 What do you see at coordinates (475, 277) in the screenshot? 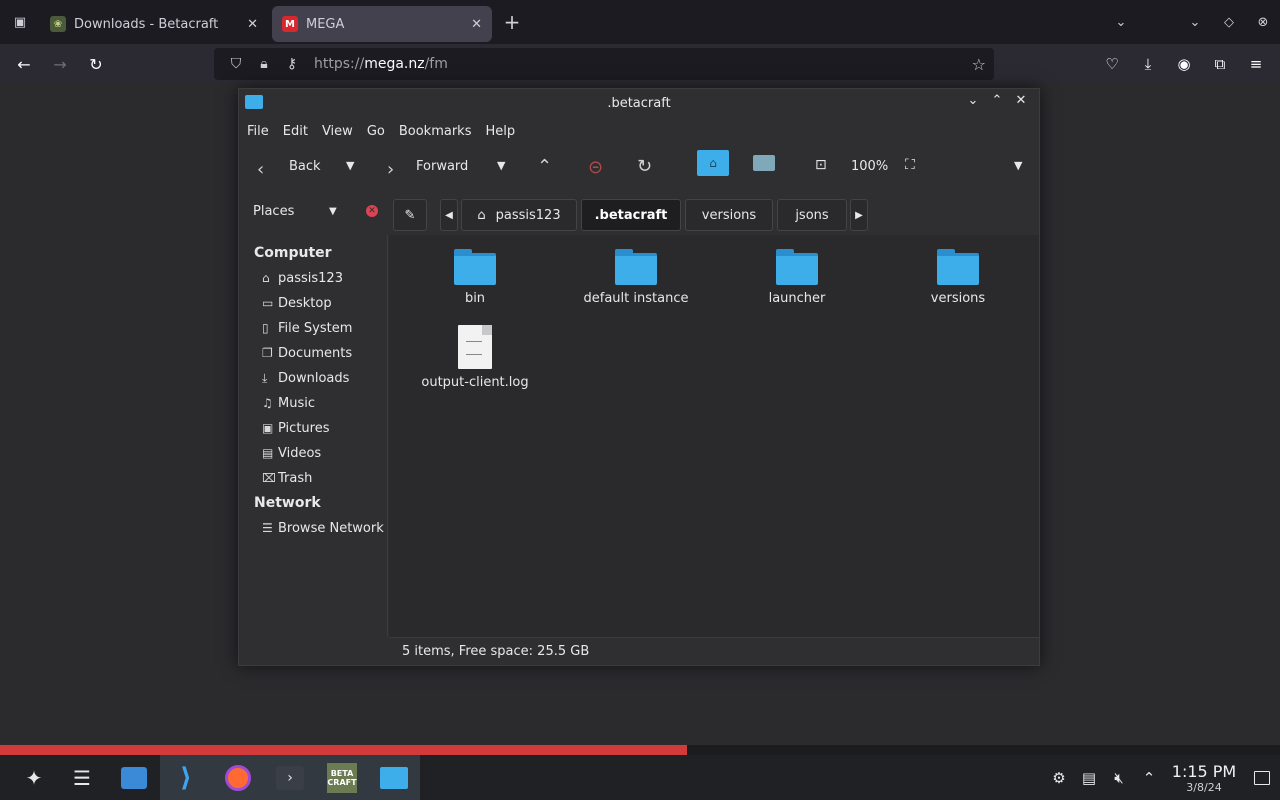
I see `folder-item-bin: bin` at bounding box center [475, 277].